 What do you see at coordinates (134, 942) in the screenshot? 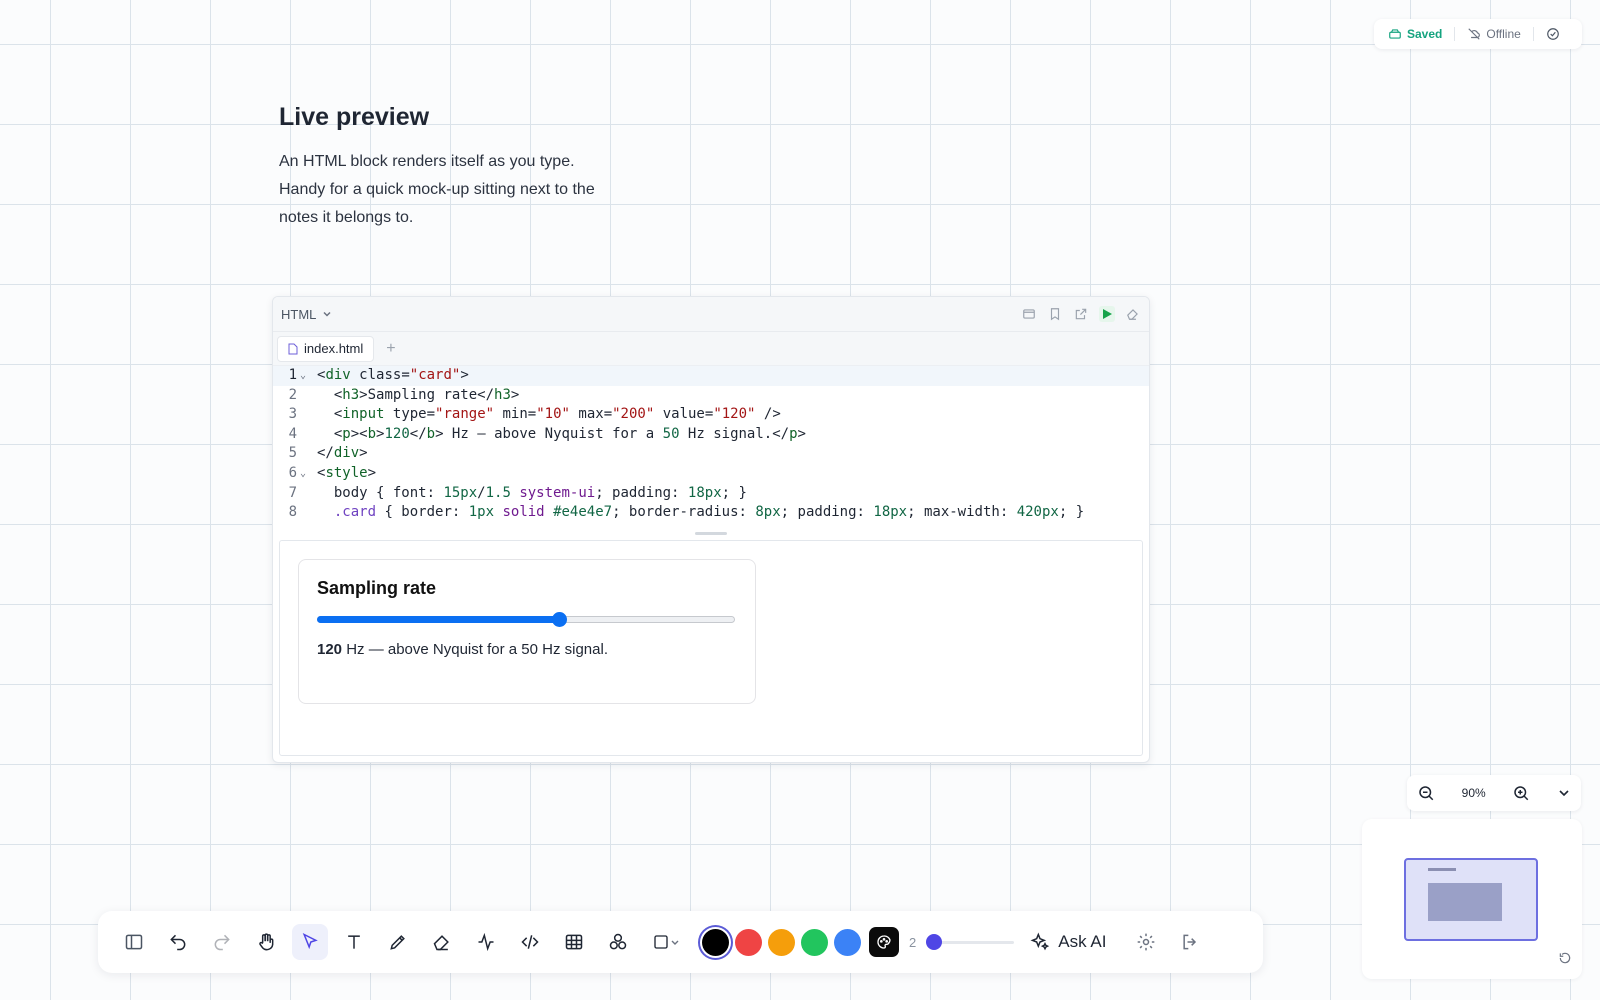
I see `toggle-sidebar-button` at bounding box center [134, 942].